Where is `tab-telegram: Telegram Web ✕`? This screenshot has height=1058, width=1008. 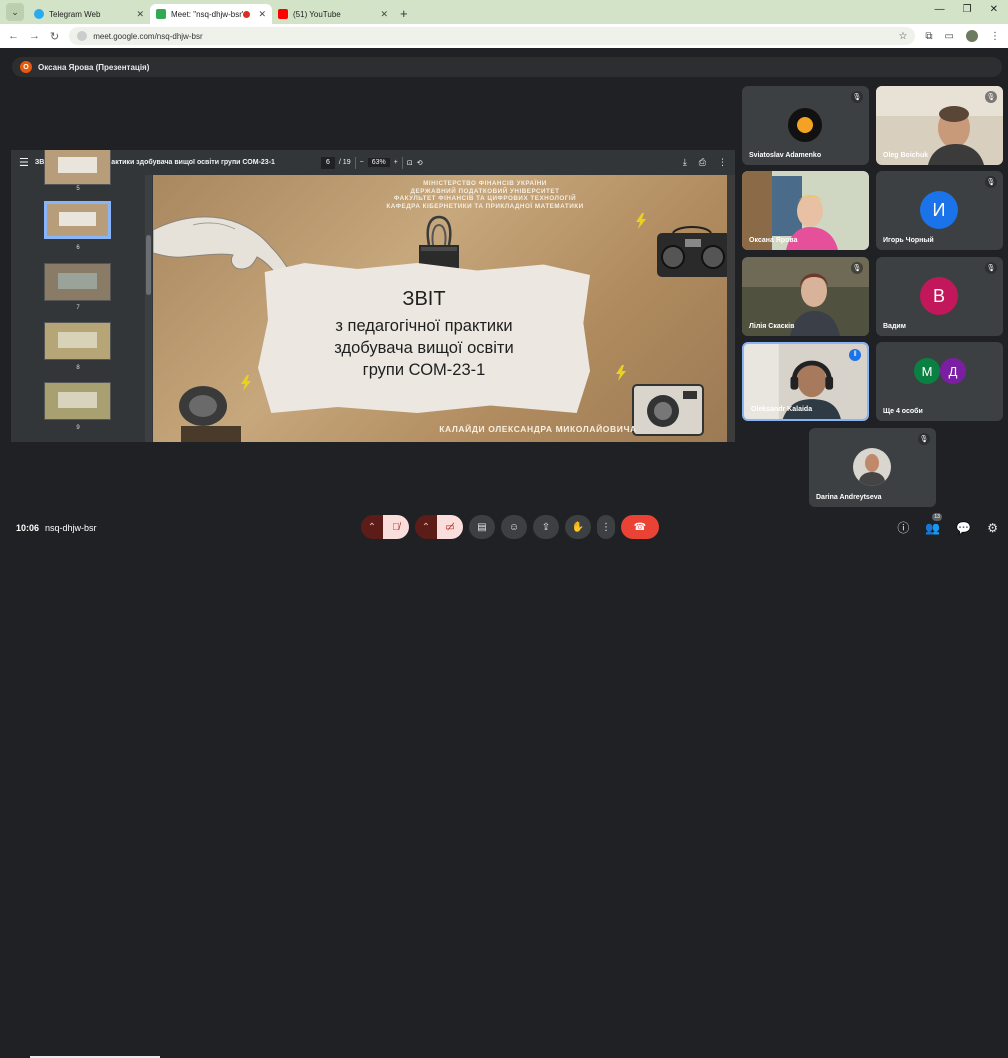 tab-telegram: Telegram Web ✕ is located at coordinates (89, 14).